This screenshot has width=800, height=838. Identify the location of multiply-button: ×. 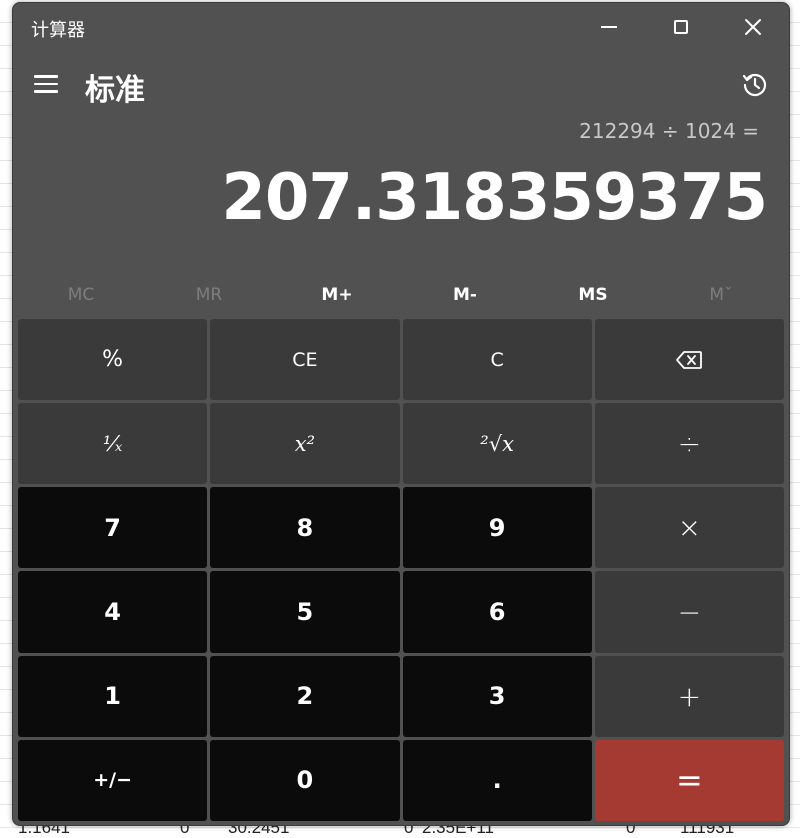
(689, 528).